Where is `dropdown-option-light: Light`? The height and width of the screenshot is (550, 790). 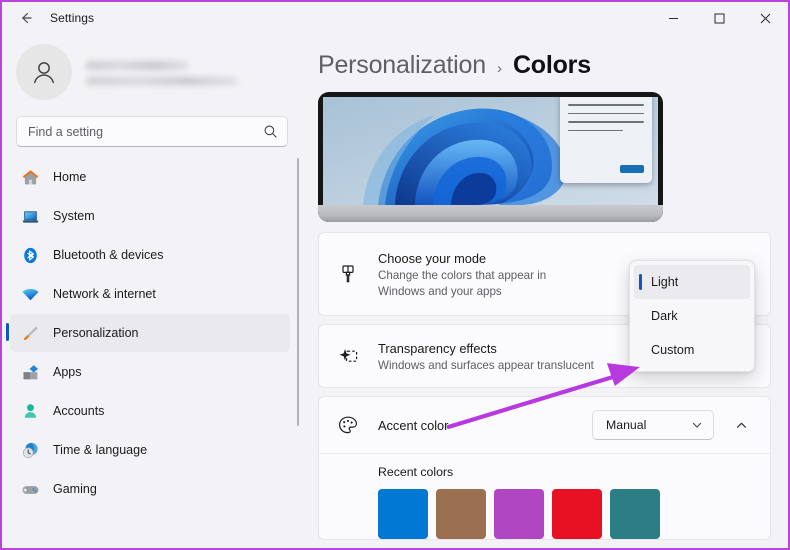
dropdown-option-light: Light is located at coordinates (692, 282).